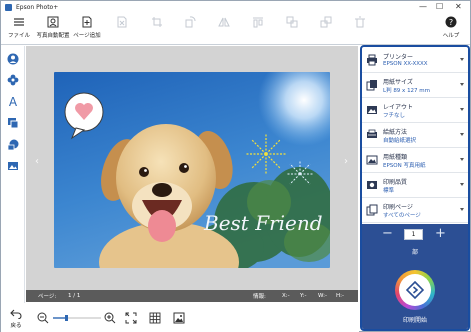  What do you see at coordinates (415, 86) in the screenshot?
I see `setting-paper-size: 用紙サイズ L判 89 x 127 mm` at bounding box center [415, 86].